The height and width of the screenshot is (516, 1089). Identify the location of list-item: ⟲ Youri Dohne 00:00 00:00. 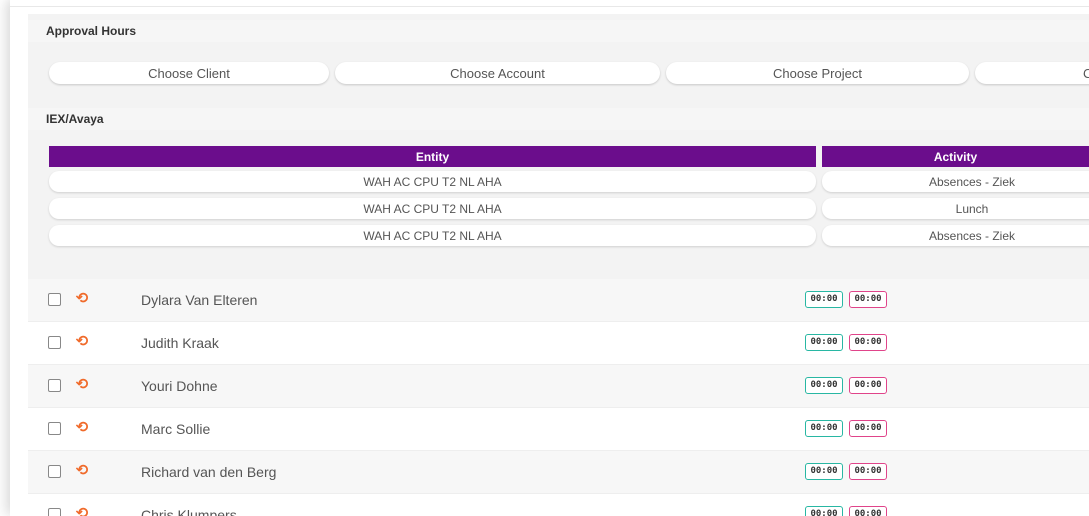
(558, 386).